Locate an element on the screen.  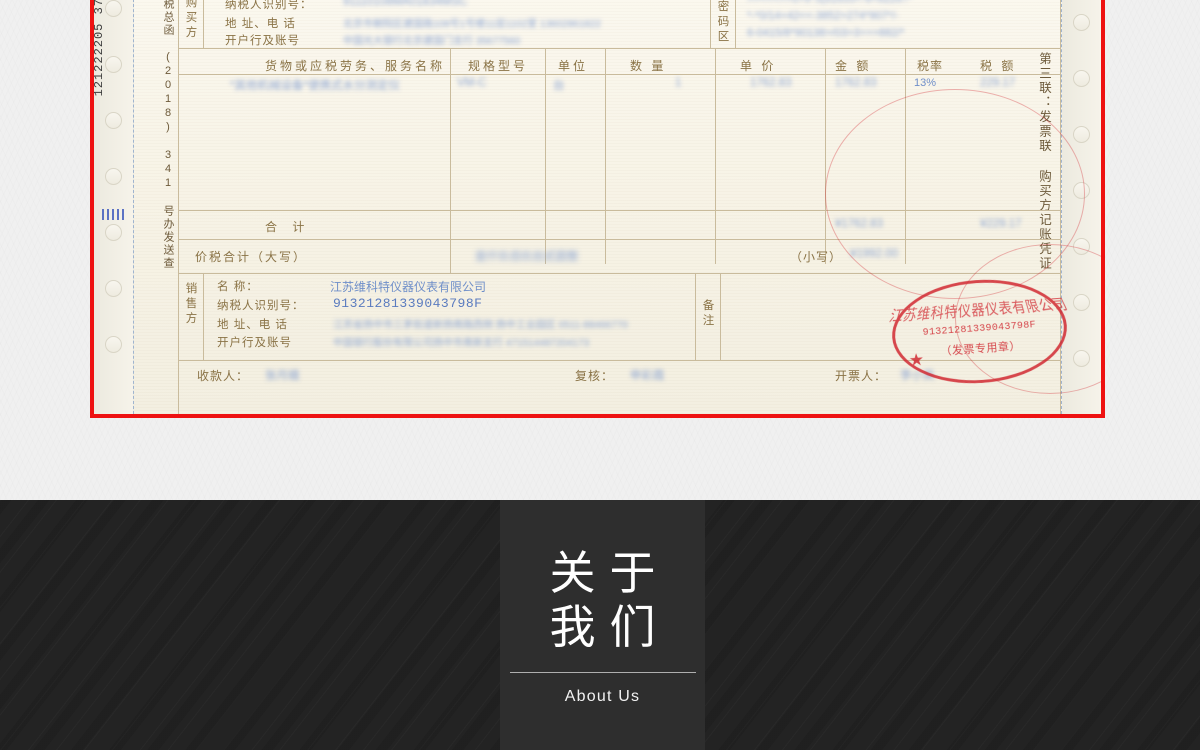
seal-company-name: 江苏维科特仪器仪表有限公司 is located at coordinates (979, 310).